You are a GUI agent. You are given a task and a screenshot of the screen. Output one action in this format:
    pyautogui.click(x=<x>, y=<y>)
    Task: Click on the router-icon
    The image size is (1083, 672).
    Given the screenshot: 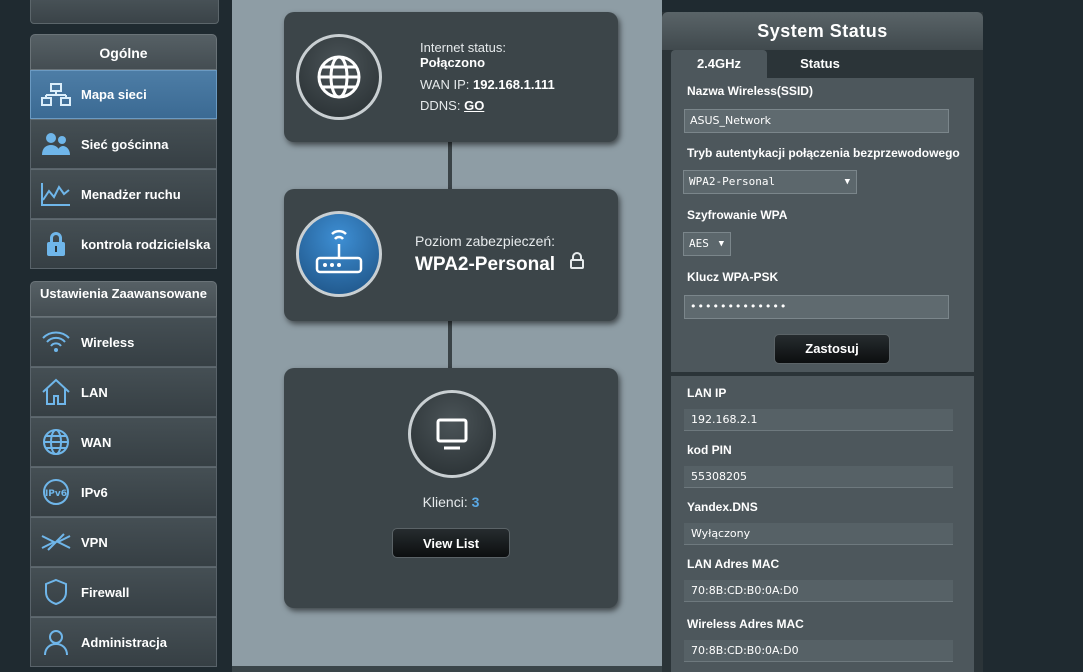 What is the action you would take?
    pyautogui.click(x=339, y=254)
    